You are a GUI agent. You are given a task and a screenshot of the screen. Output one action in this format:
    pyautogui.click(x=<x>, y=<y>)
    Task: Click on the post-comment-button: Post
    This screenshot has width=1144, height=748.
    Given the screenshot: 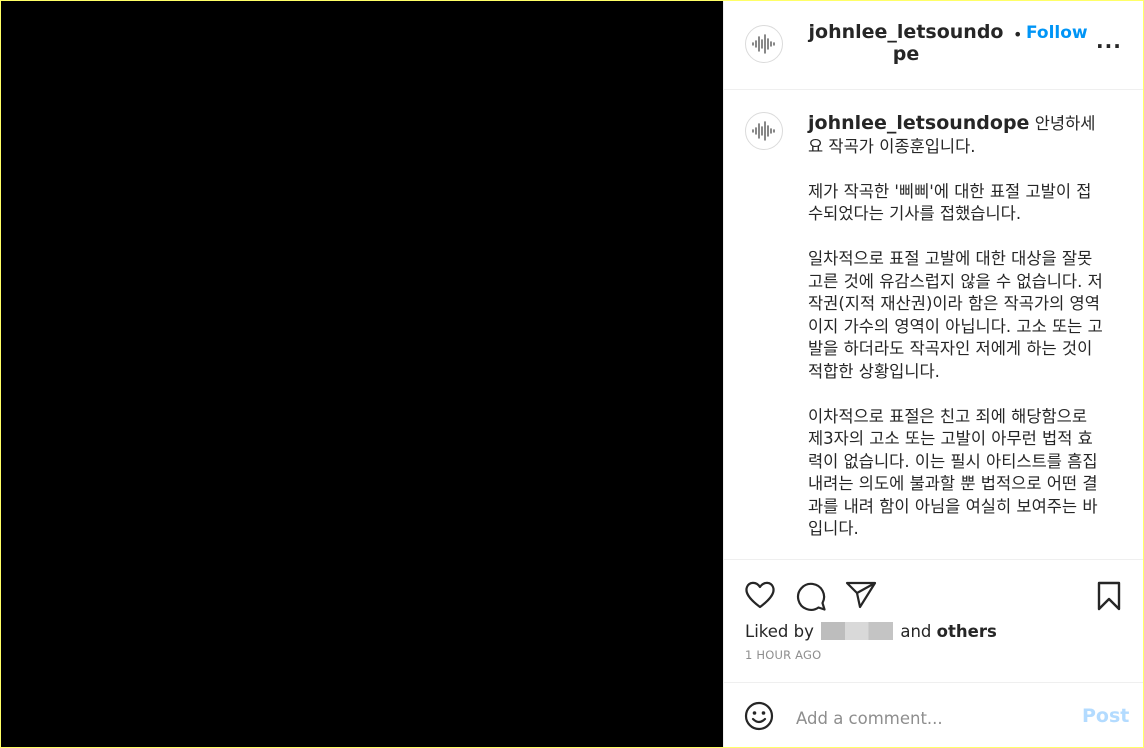 What is the action you would take?
    pyautogui.click(x=1105, y=716)
    